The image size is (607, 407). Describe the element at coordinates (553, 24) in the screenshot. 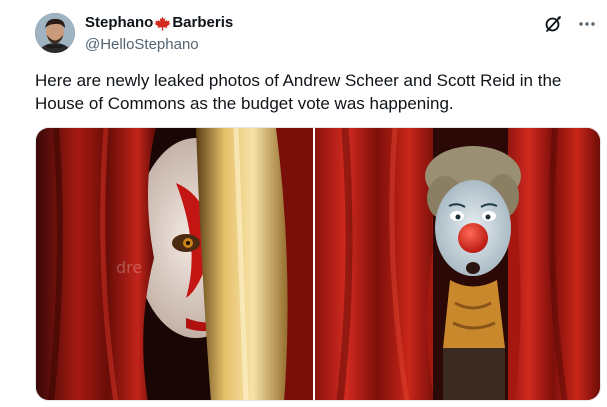

I see `grok-icon` at that location.